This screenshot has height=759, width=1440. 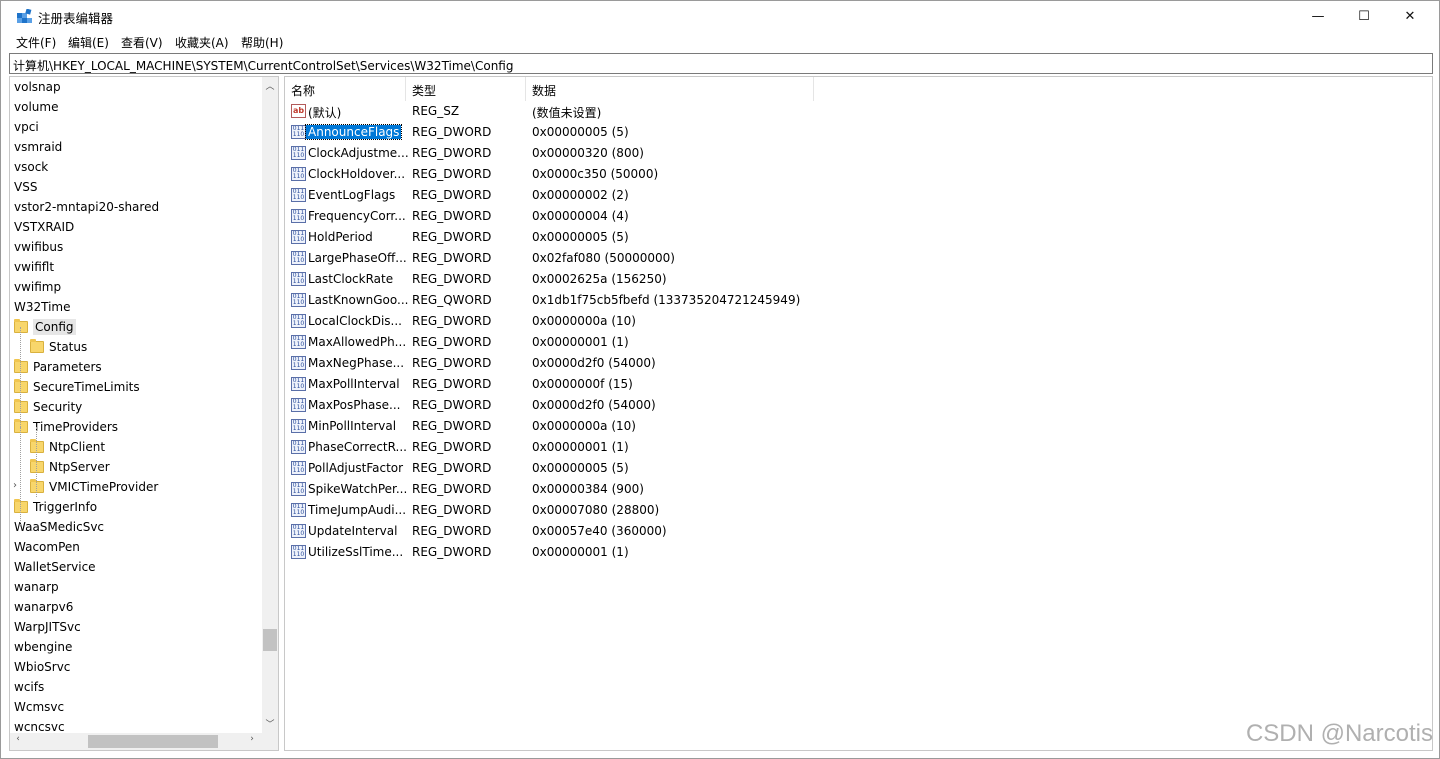 I want to click on tree-horizontal-scrollbar: ‹ ›, so click(x=144, y=741).